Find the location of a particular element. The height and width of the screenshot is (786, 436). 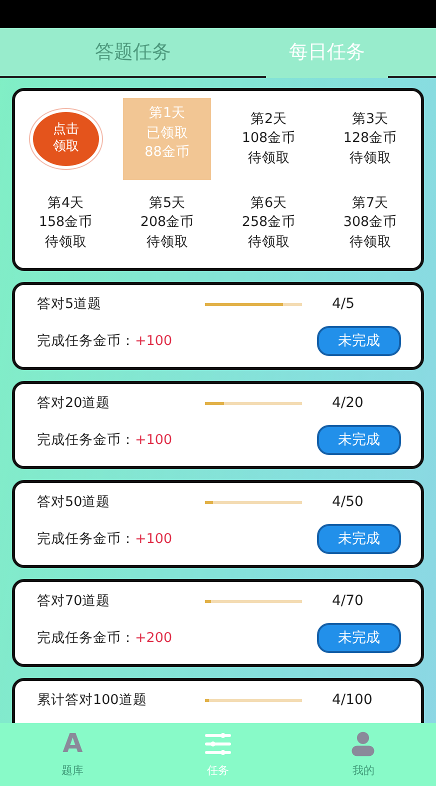

day-reward: 第2天 108金币 待领取 is located at coordinates (268, 139).